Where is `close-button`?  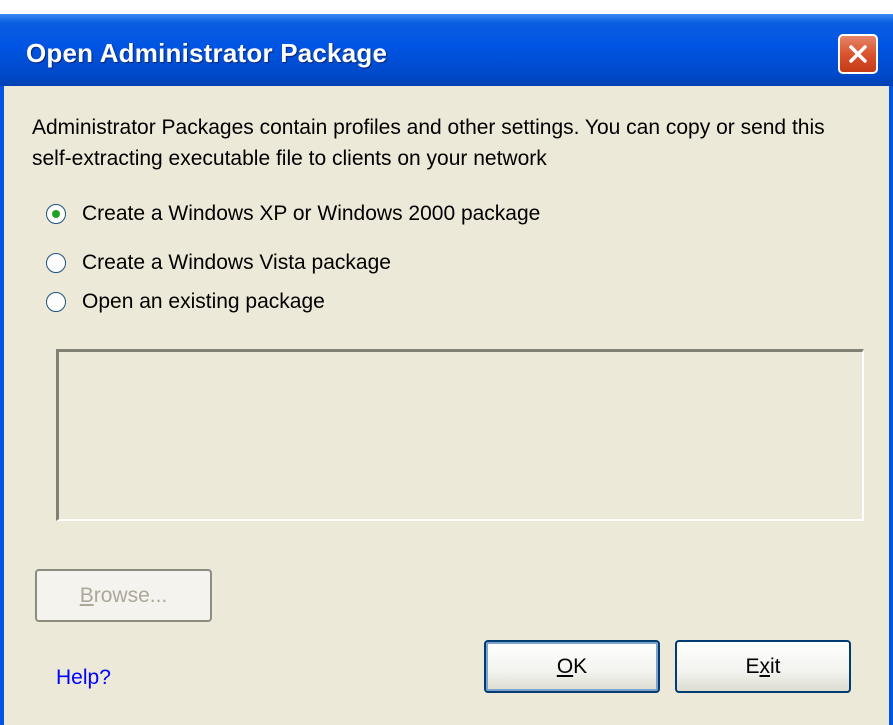 close-button is located at coordinates (858, 54).